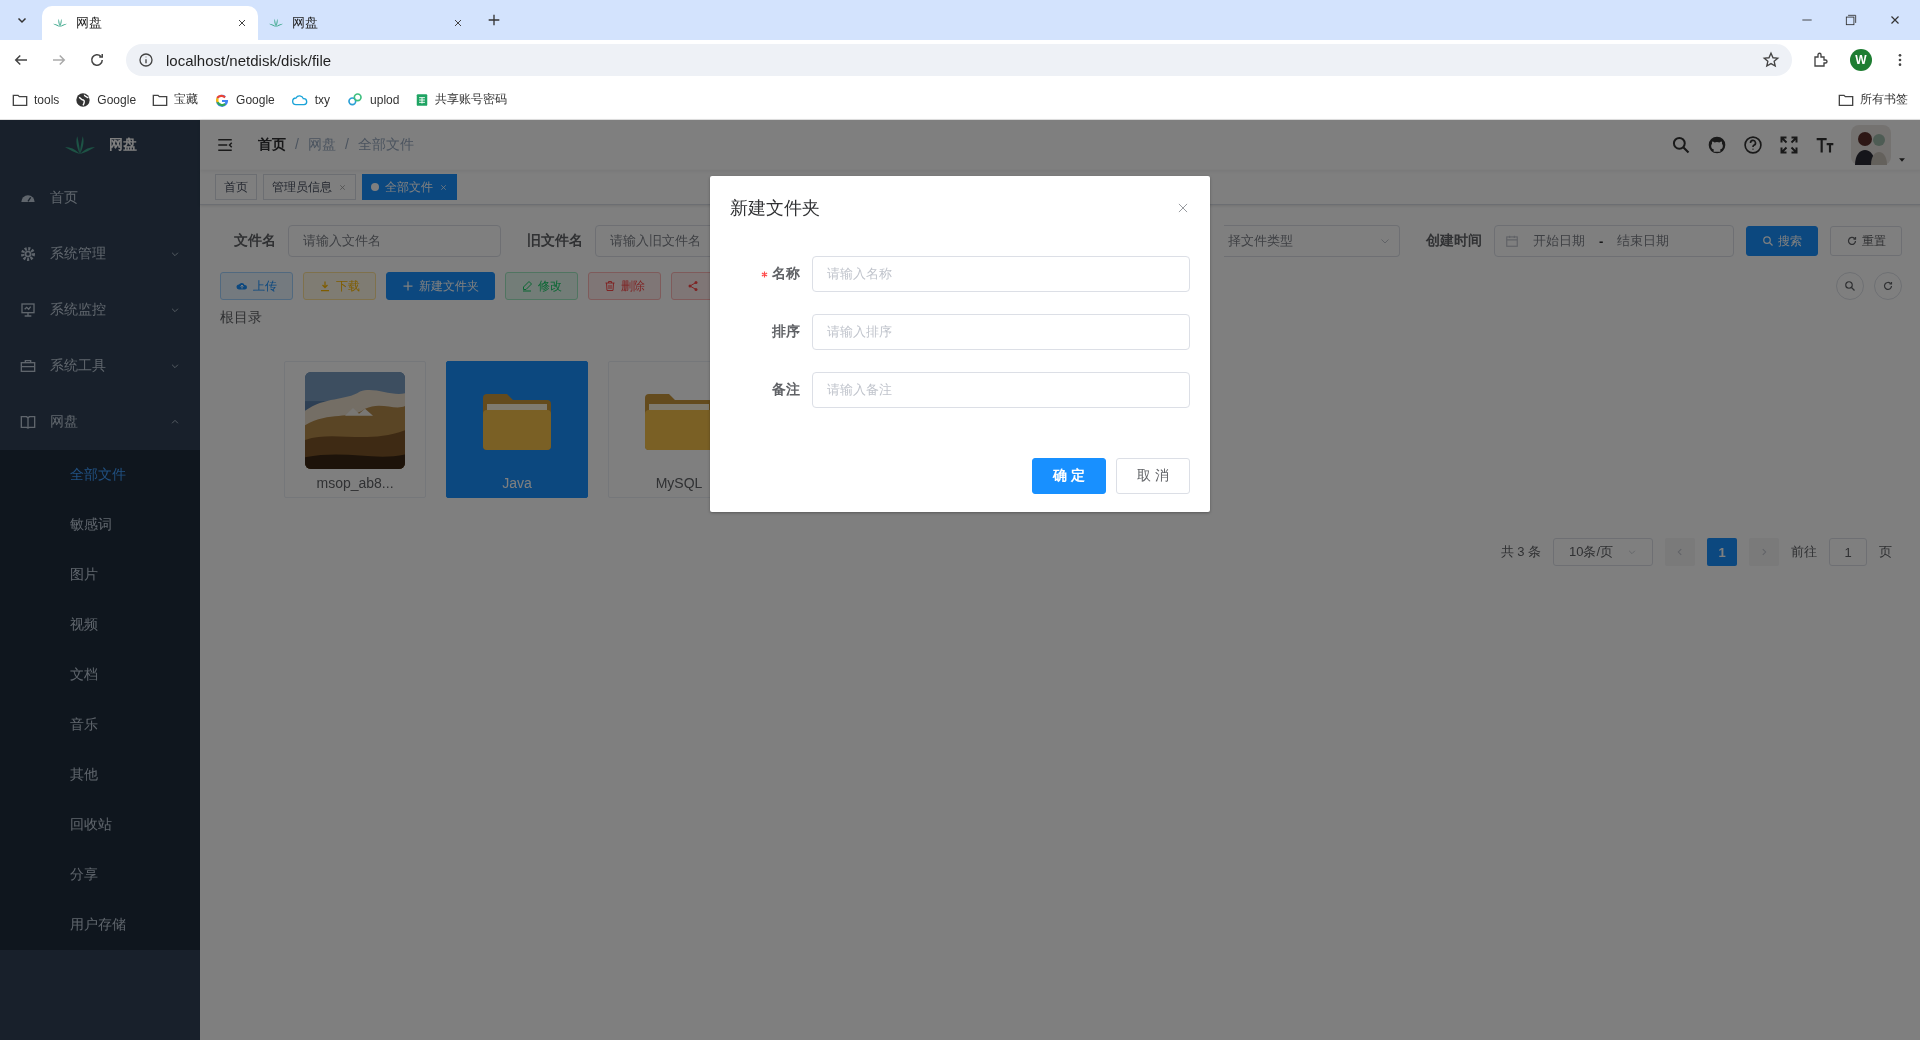  I want to click on star-icon, so click(1771, 60).